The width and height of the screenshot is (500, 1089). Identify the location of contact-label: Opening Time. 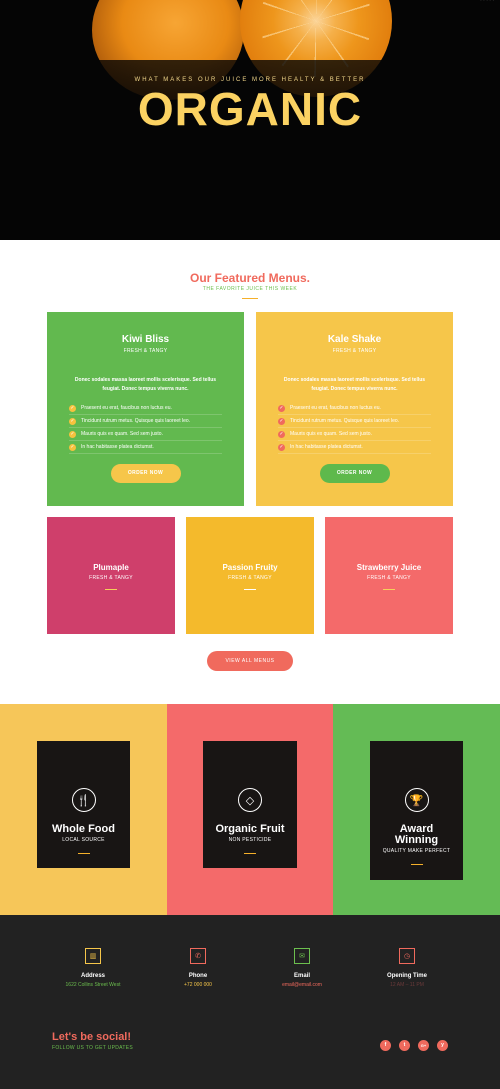
(407, 976).